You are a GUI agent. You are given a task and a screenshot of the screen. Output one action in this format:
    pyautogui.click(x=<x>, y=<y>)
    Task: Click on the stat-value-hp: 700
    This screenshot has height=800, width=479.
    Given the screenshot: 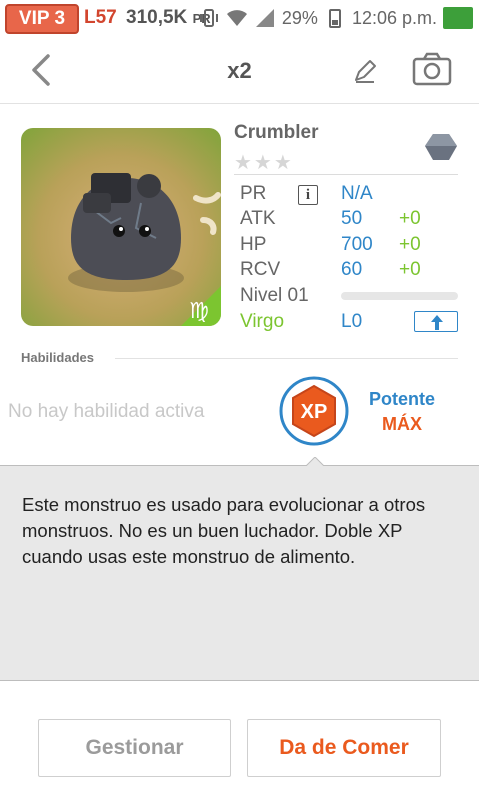 What is the action you would take?
    pyautogui.click(x=357, y=244)
    